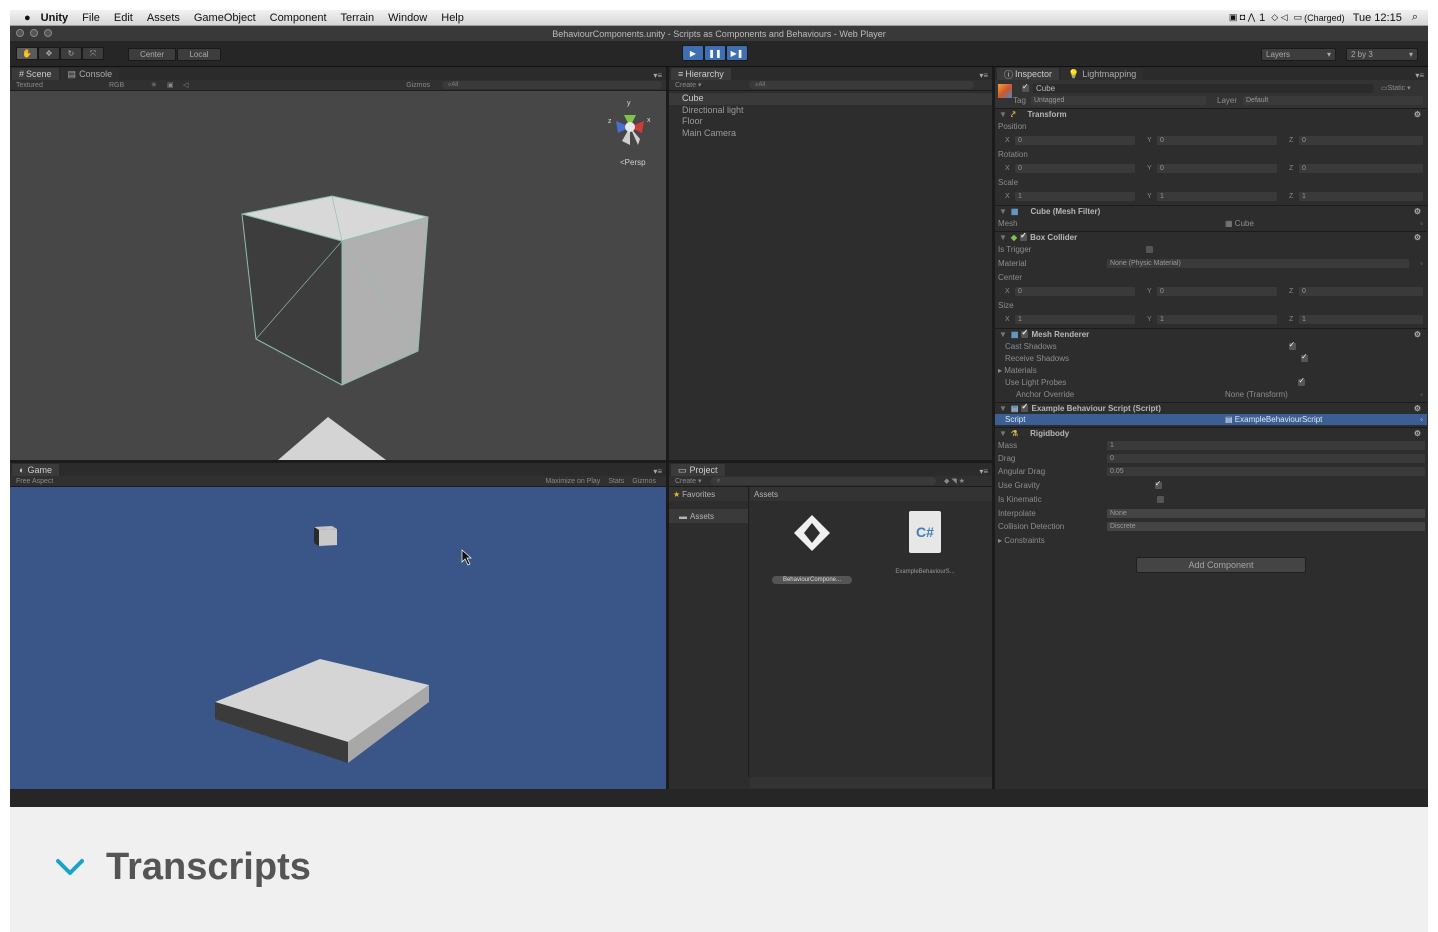  What do you see at coordinates (954, 481) in the screenshot?
I see `filter-icons: ◆ ◥ ★` at bounding box center [954, 481].